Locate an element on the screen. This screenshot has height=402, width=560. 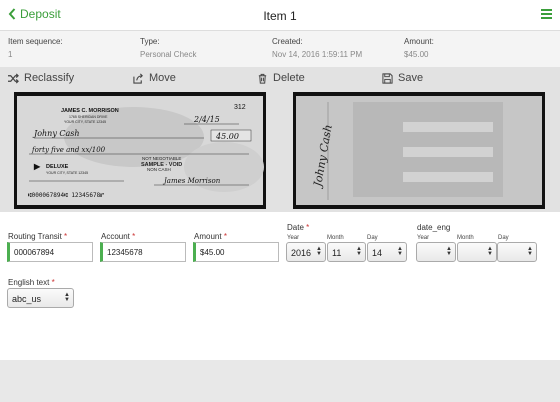
year-label: Year is located at coordinates (293, 238).